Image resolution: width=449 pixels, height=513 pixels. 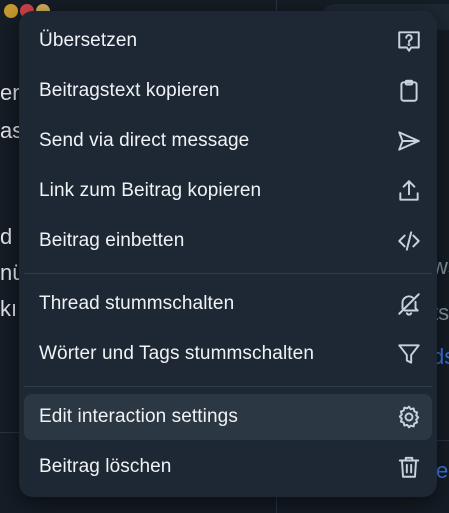 What do you see at coordinates (138, 416) in the screenshot?
I see `menu-item-label: Edit interaction settings` at bounding box center [138, 416].